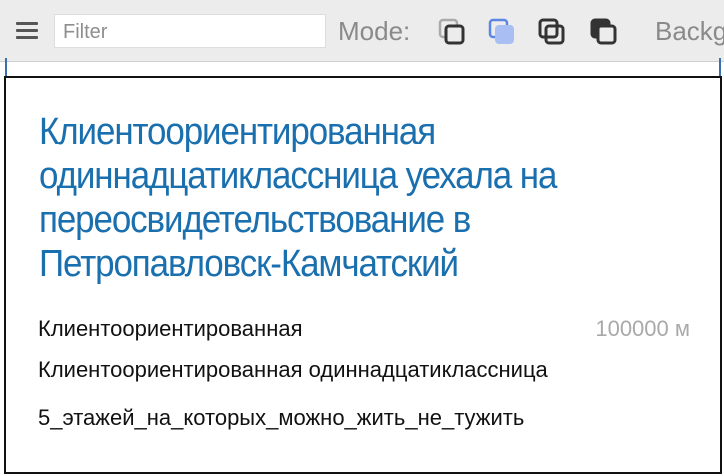  Describe the element at coordinates (689, 31) in the screenshot. I see `background-label: Backg` at that location.